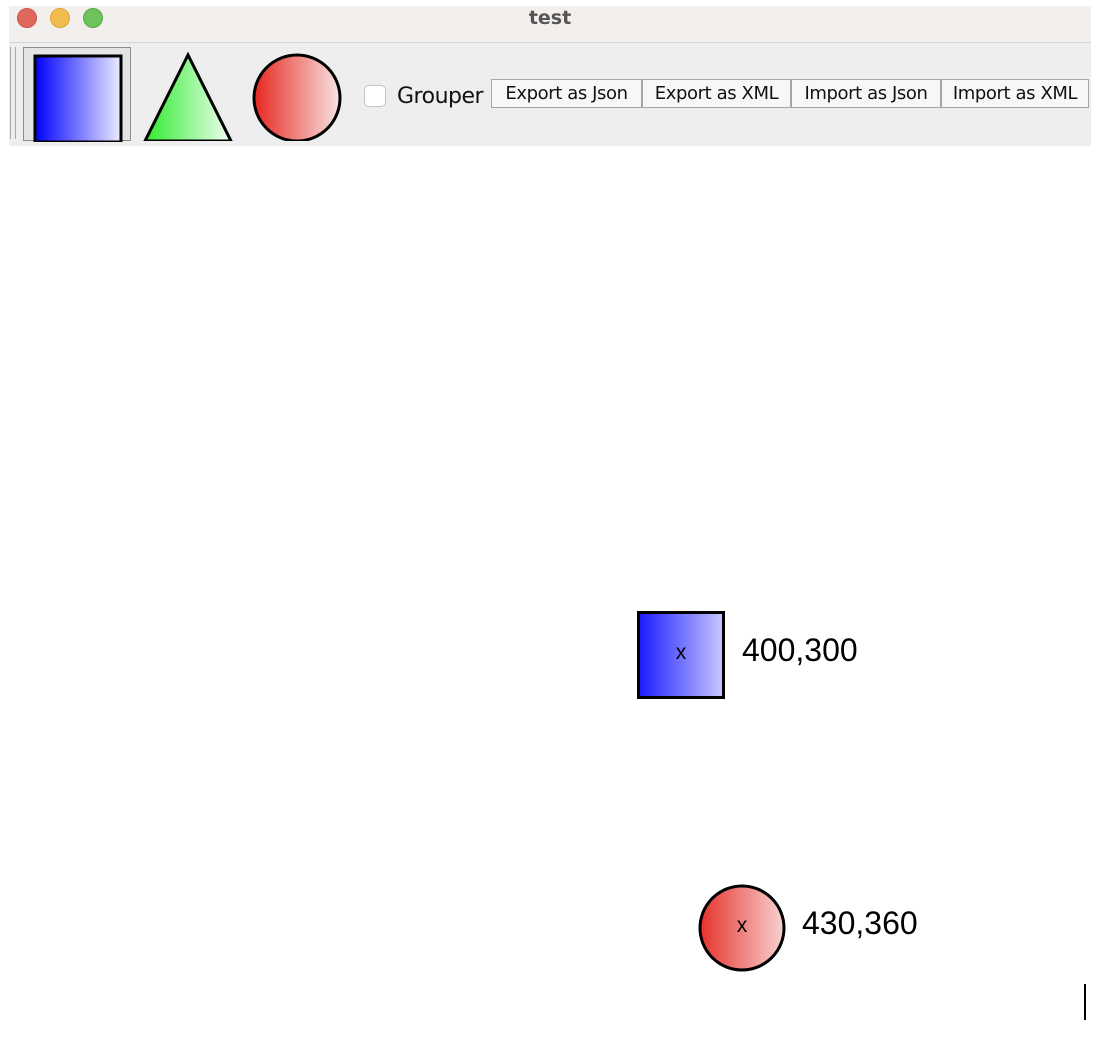 This screenshot has width=1096, height=1058. What do you see at coordinates (1015, 93) in the screenshot?
I see `import-xml-button: Import as XML` at bounding box center [1015, 93].